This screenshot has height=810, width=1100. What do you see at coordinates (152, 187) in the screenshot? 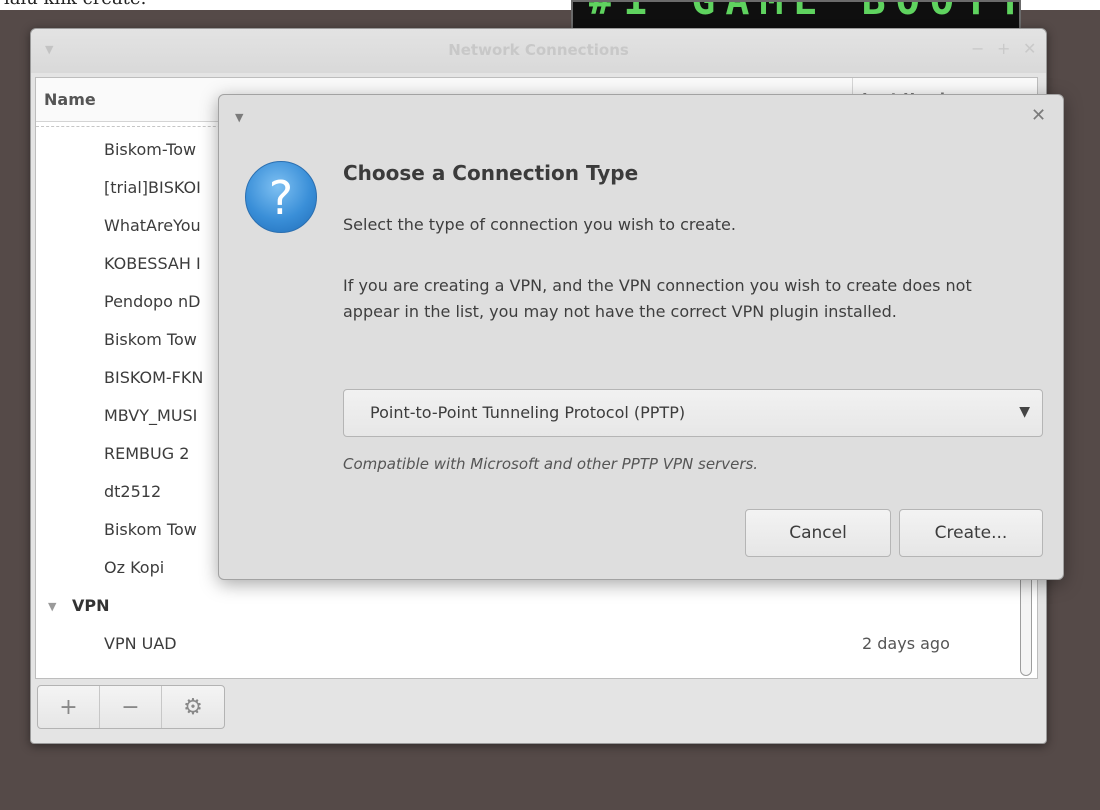
I see `connection-name: [trial]BISKOI` at bounding box center [152, 187].